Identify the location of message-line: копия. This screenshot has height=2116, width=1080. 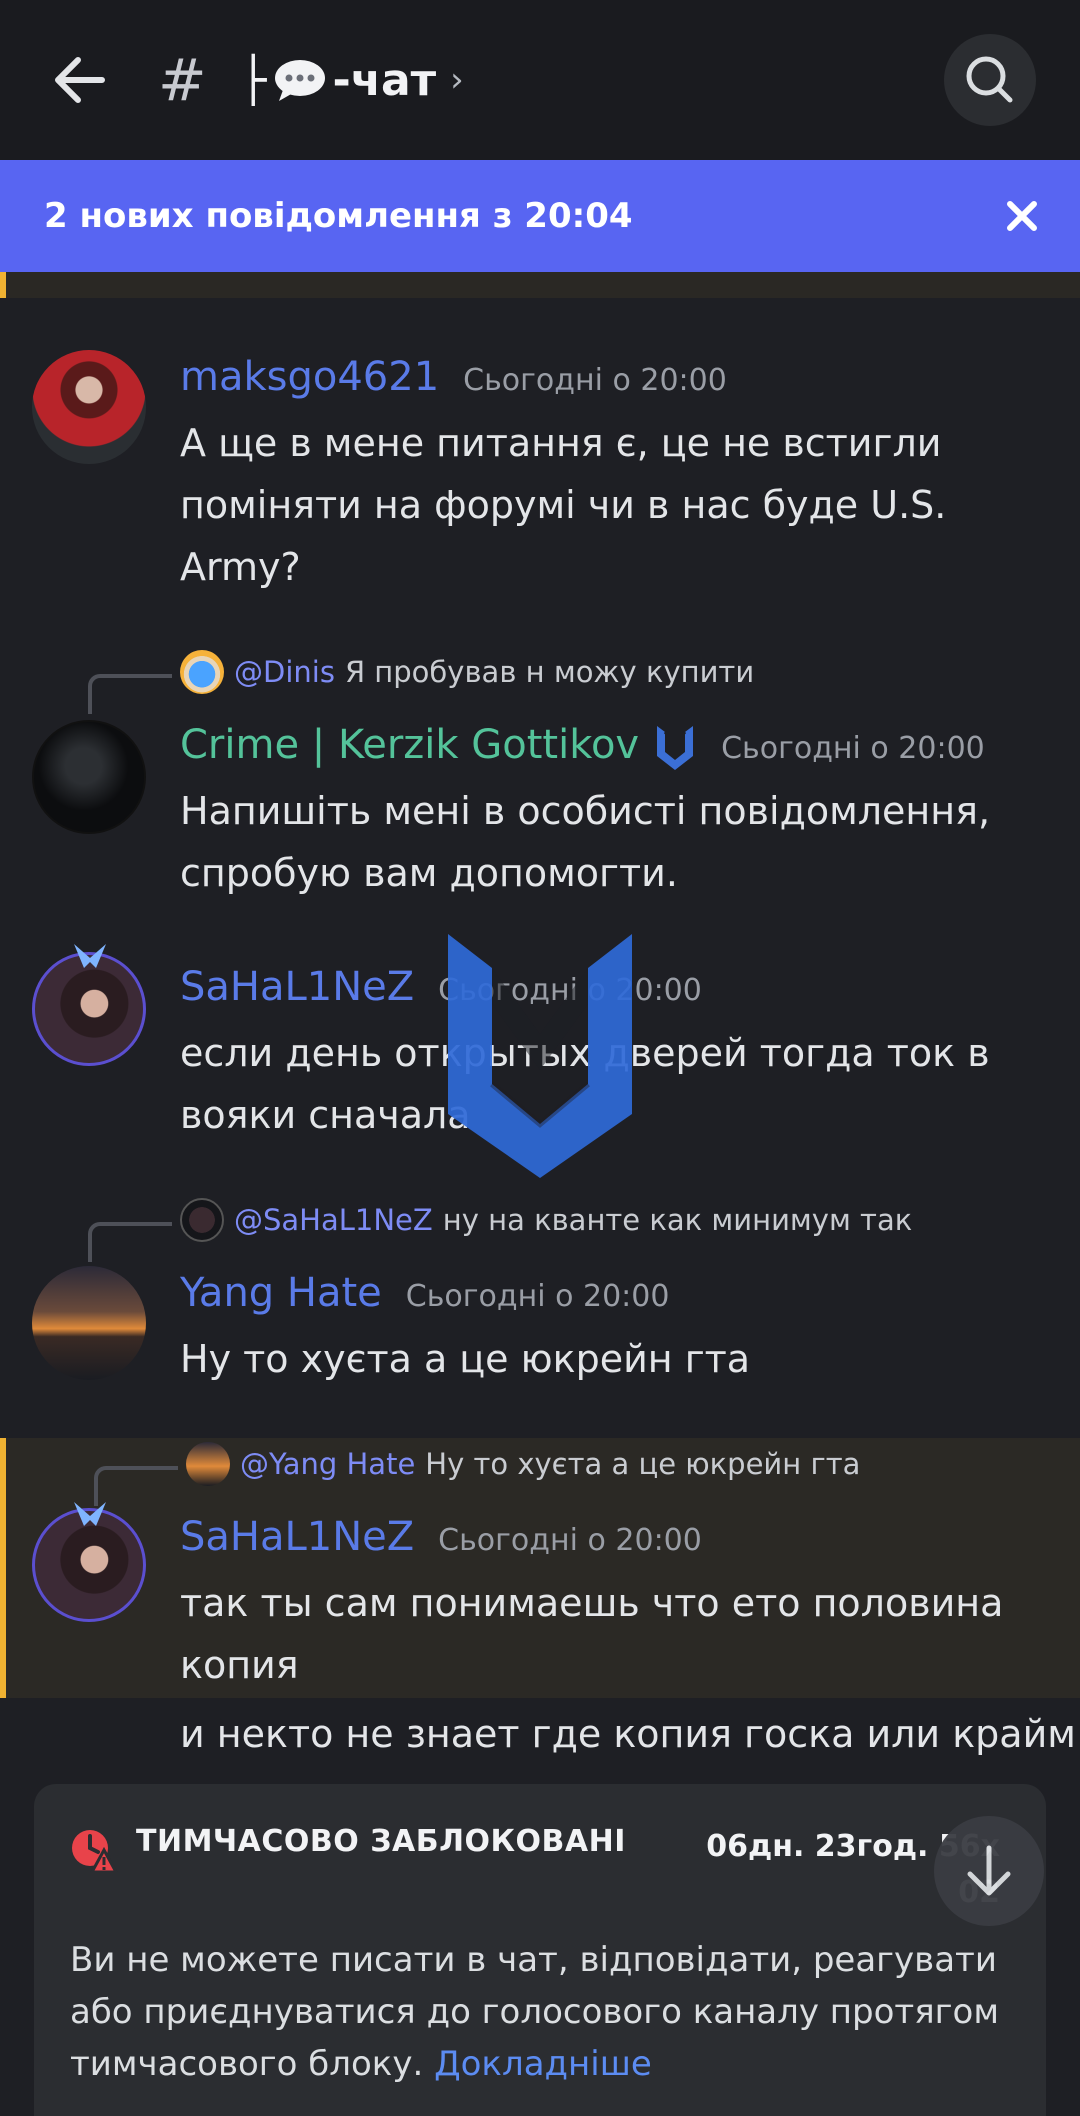
(239, 1665).